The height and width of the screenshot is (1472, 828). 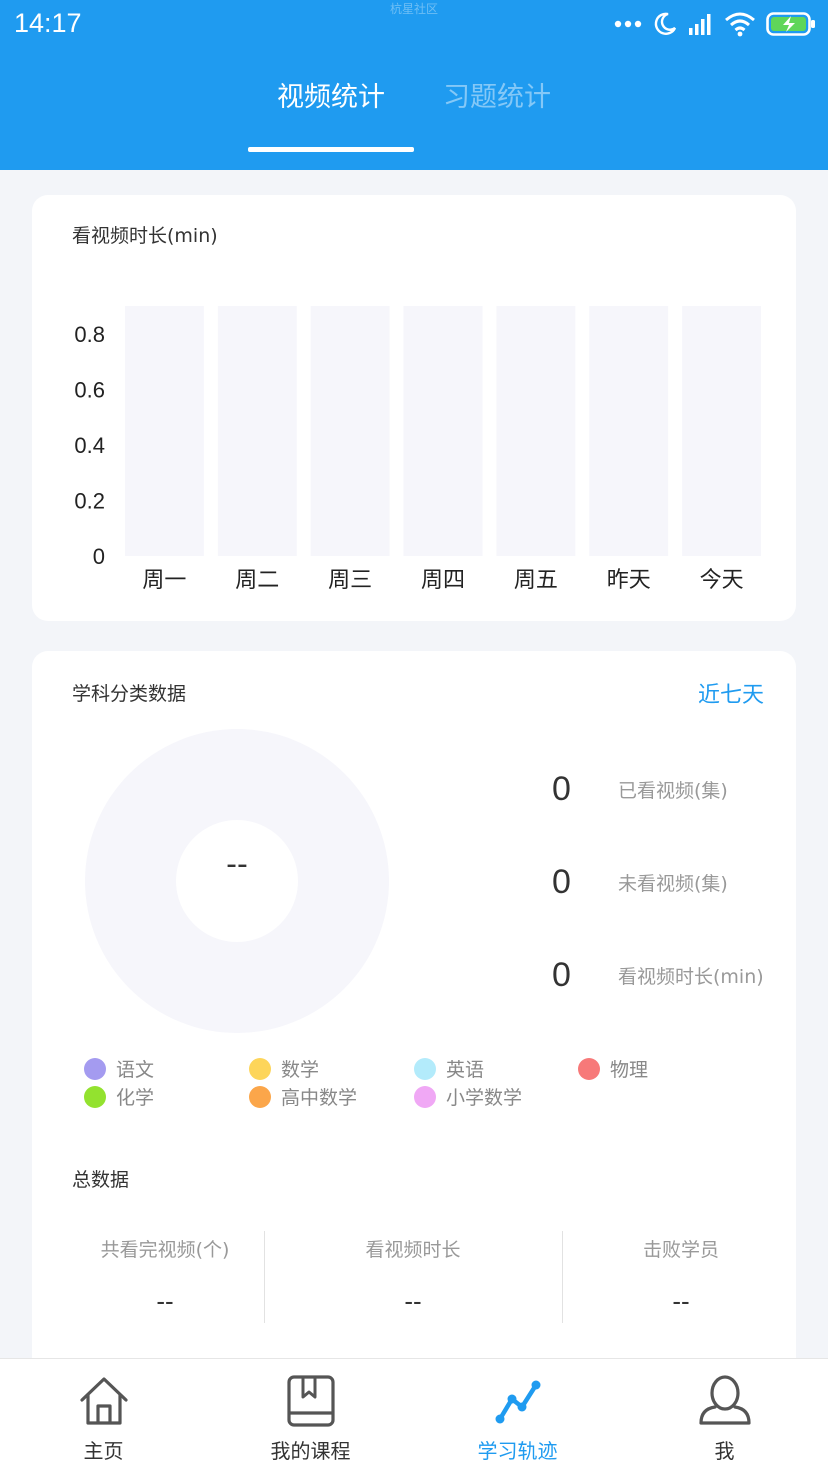 What do you see at coordinates (164, 579) in the screenshot?
I see `x-tick-label: 周一` at bounding box center [164, 579].